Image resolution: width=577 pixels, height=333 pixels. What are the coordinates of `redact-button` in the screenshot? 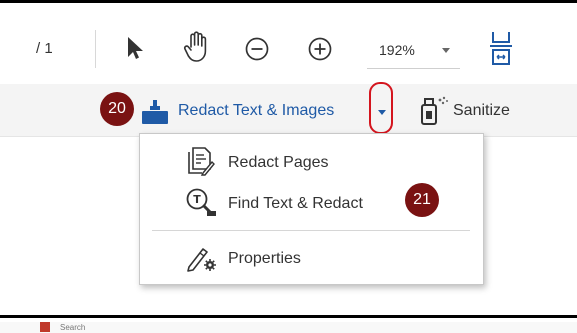 It's located at (155, 112).